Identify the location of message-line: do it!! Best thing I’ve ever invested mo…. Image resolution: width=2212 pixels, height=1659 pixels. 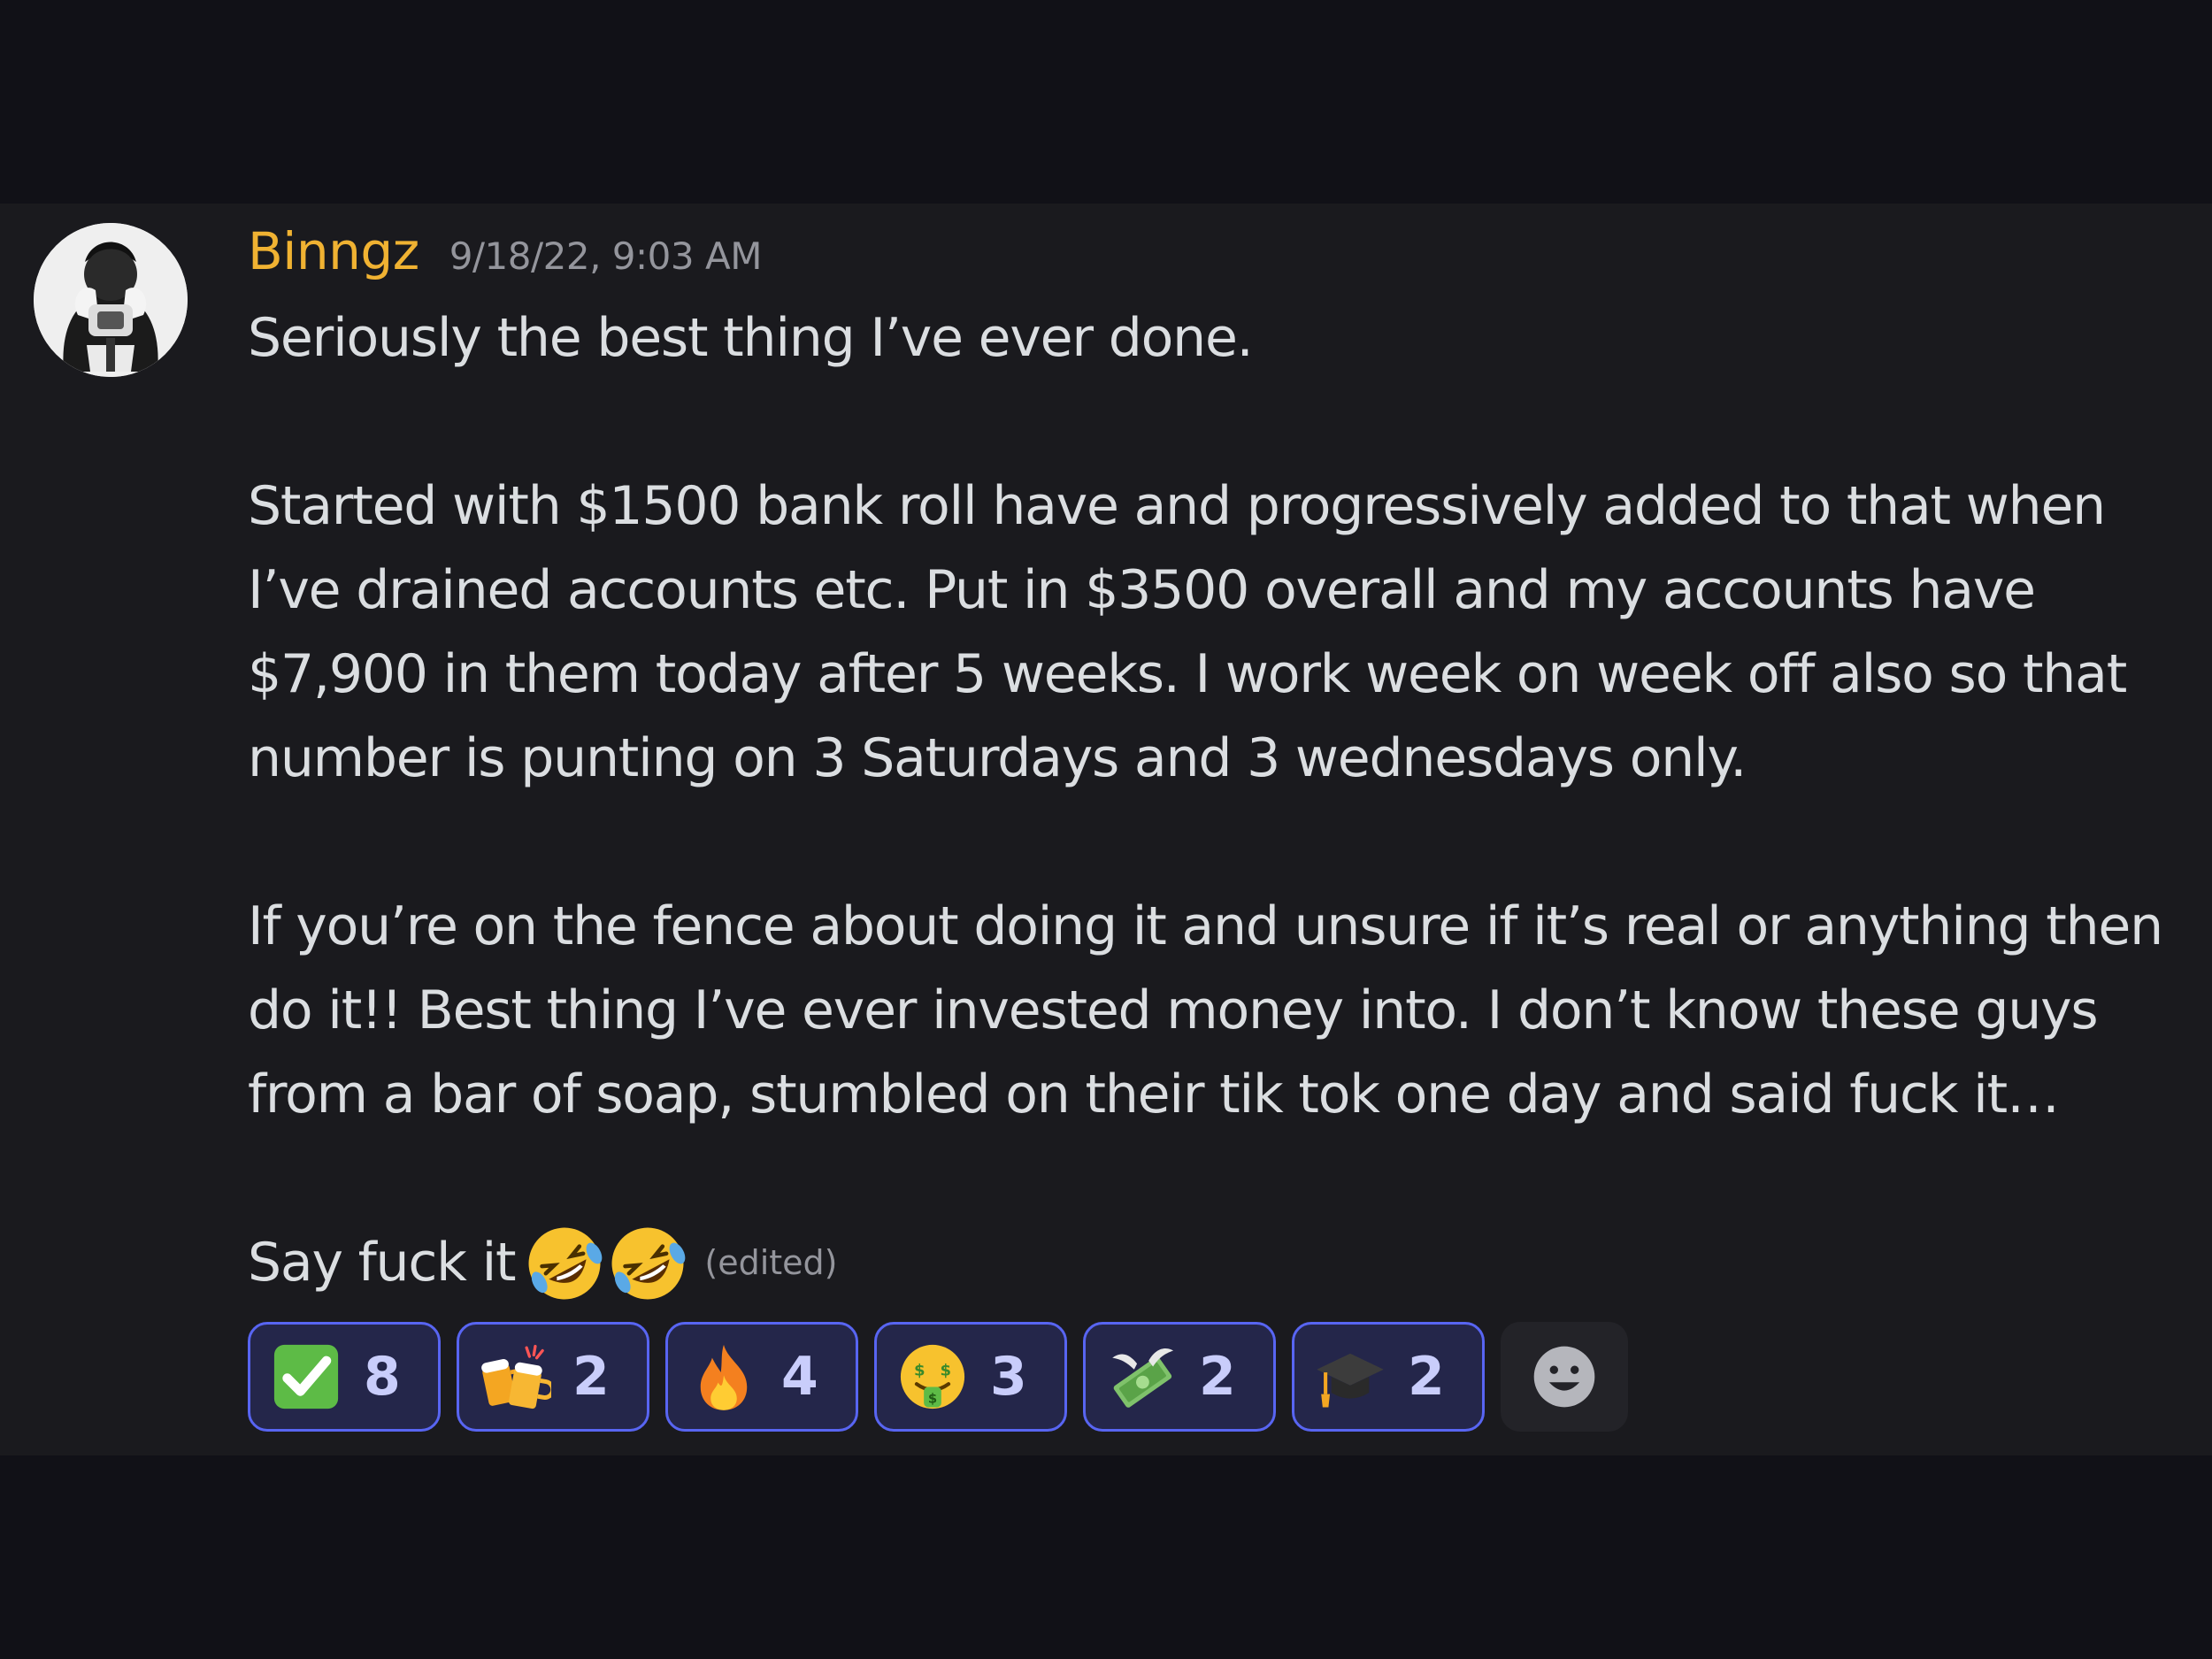
(1174, 1010).